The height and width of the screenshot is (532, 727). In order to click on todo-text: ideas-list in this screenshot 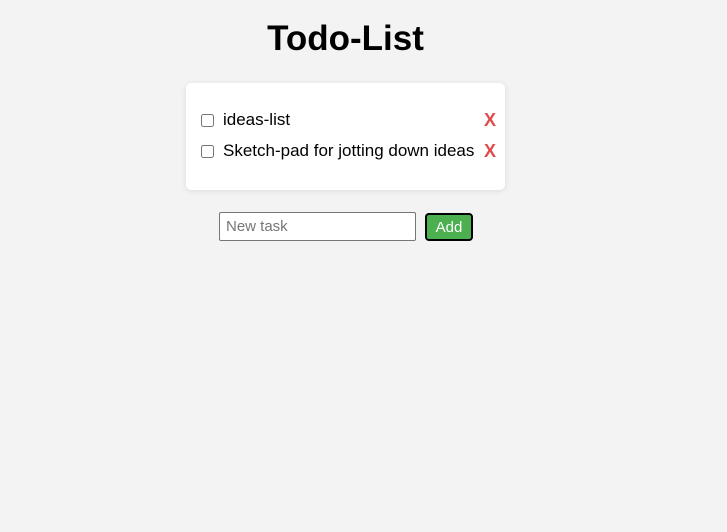, I will do `click(257, 119)`.